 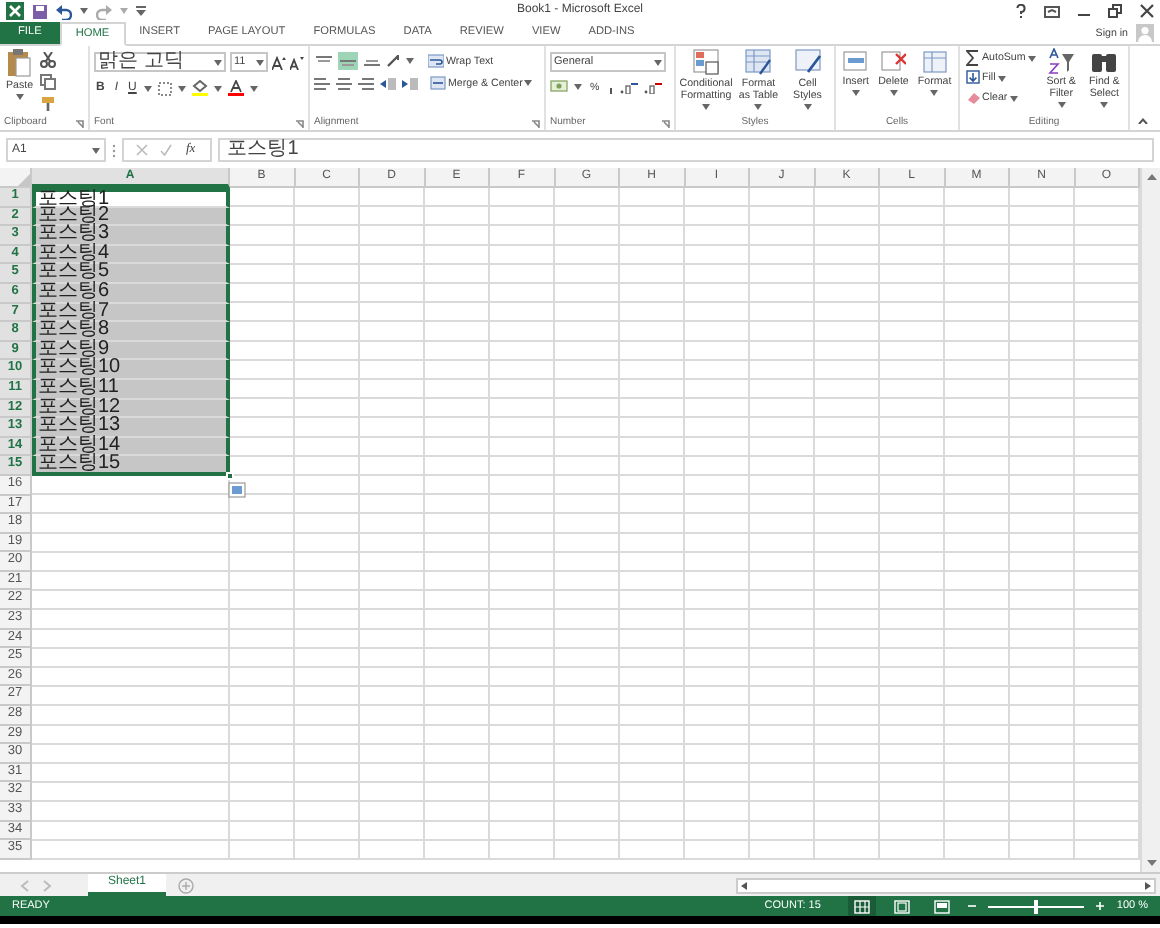 What do you see at coordinates (1021, 11) in the screenshot?
I see `help-icon` at bounding box center [1021, 11].